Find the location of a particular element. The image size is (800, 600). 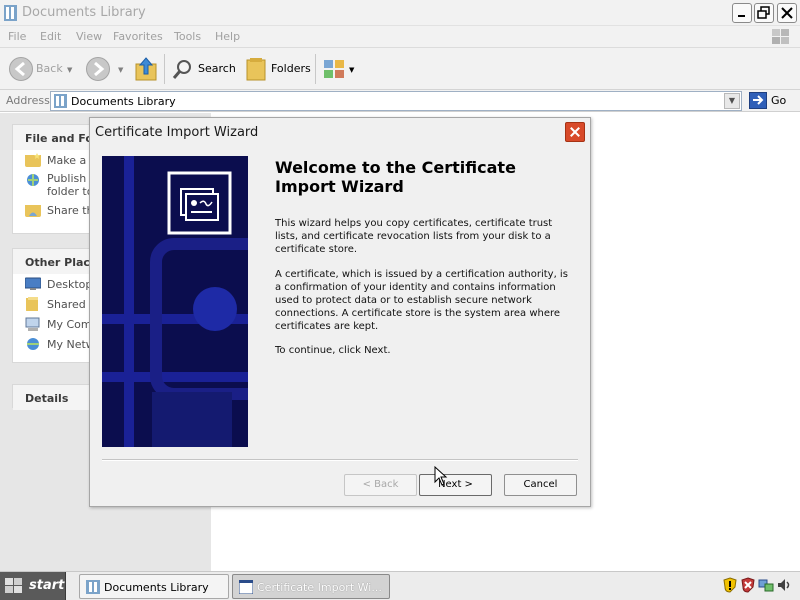

close-button is located at coordinates (787, 13).